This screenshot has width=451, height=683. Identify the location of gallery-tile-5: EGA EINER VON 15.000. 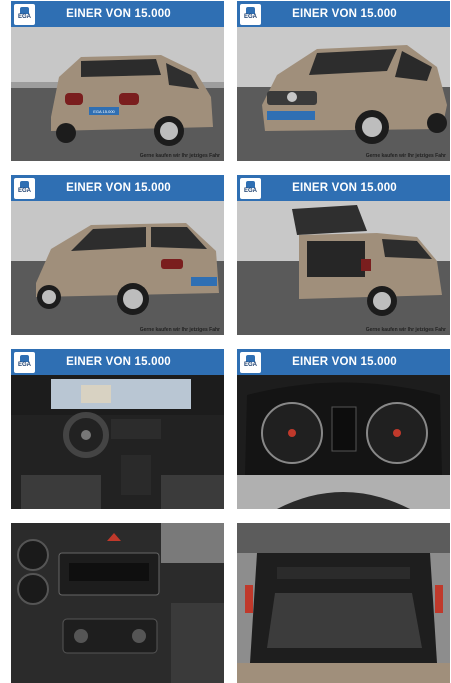
(117, 429).